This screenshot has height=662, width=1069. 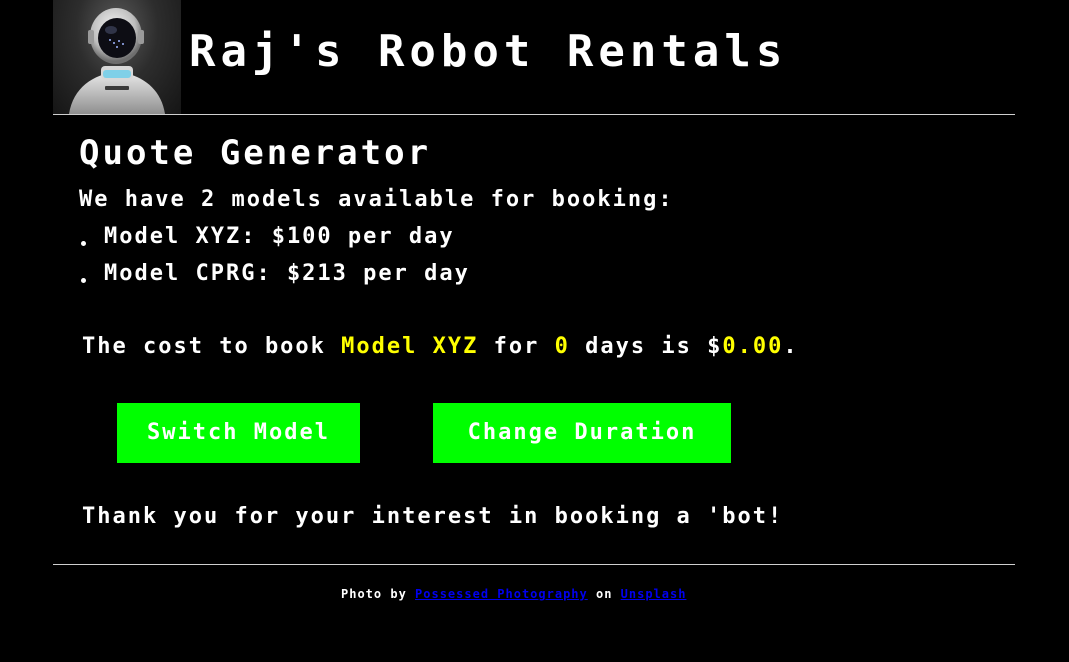 I want to click on unsplash-link: Unsplash, so click(x=654, y=594).